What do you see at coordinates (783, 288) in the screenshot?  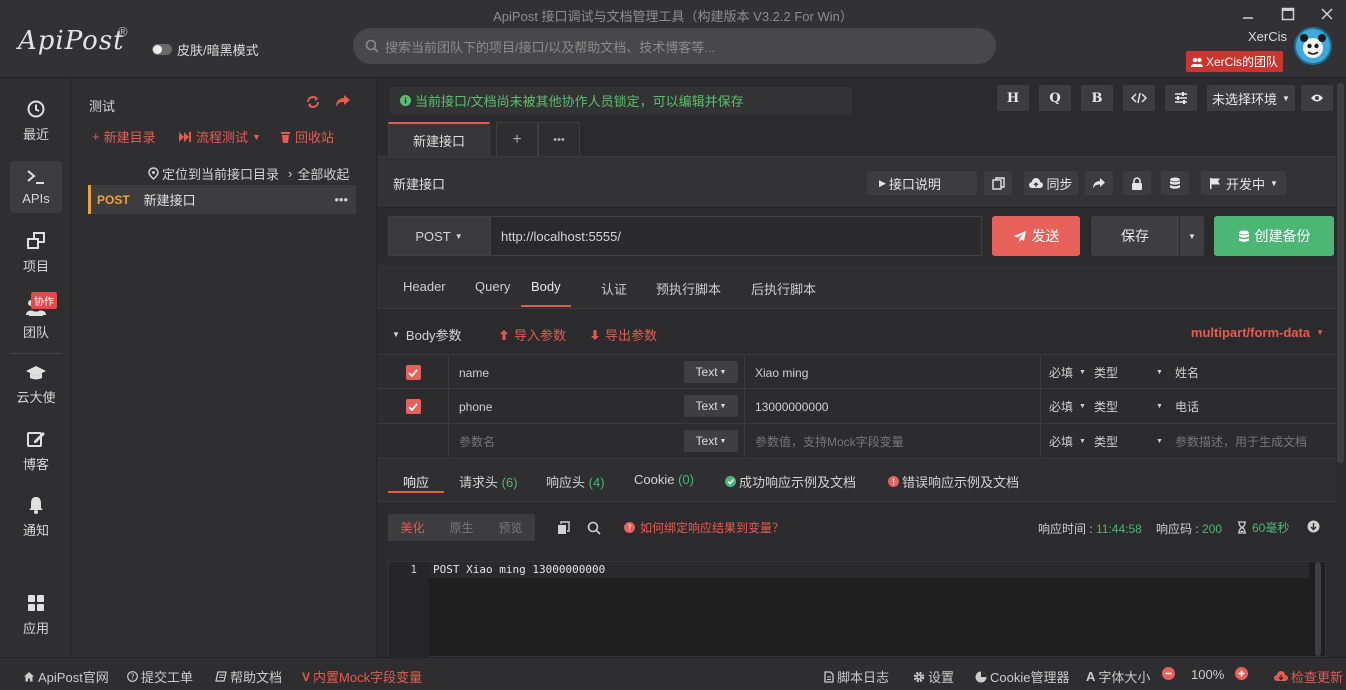 I see `tab-post-script: 后执行脚本` at bounding box center [783, 288].